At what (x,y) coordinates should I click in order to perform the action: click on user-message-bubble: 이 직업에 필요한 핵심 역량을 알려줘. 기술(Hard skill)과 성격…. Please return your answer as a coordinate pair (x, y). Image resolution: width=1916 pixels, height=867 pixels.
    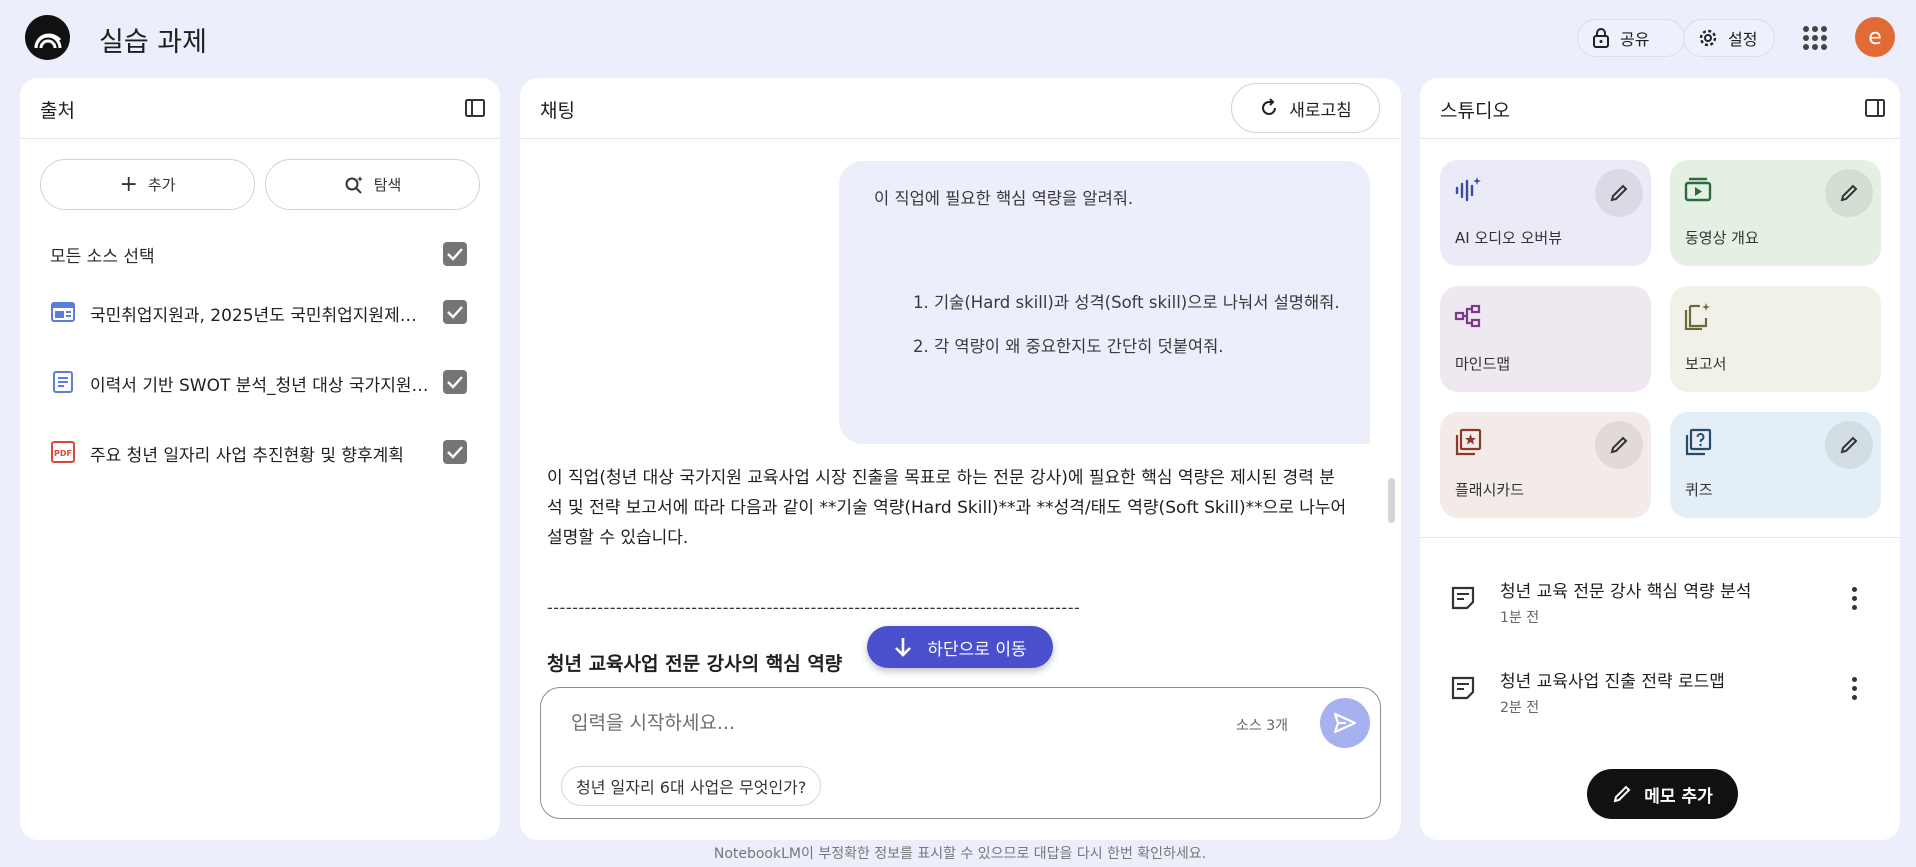
    Looking at the image, I should click on (1104, 302).